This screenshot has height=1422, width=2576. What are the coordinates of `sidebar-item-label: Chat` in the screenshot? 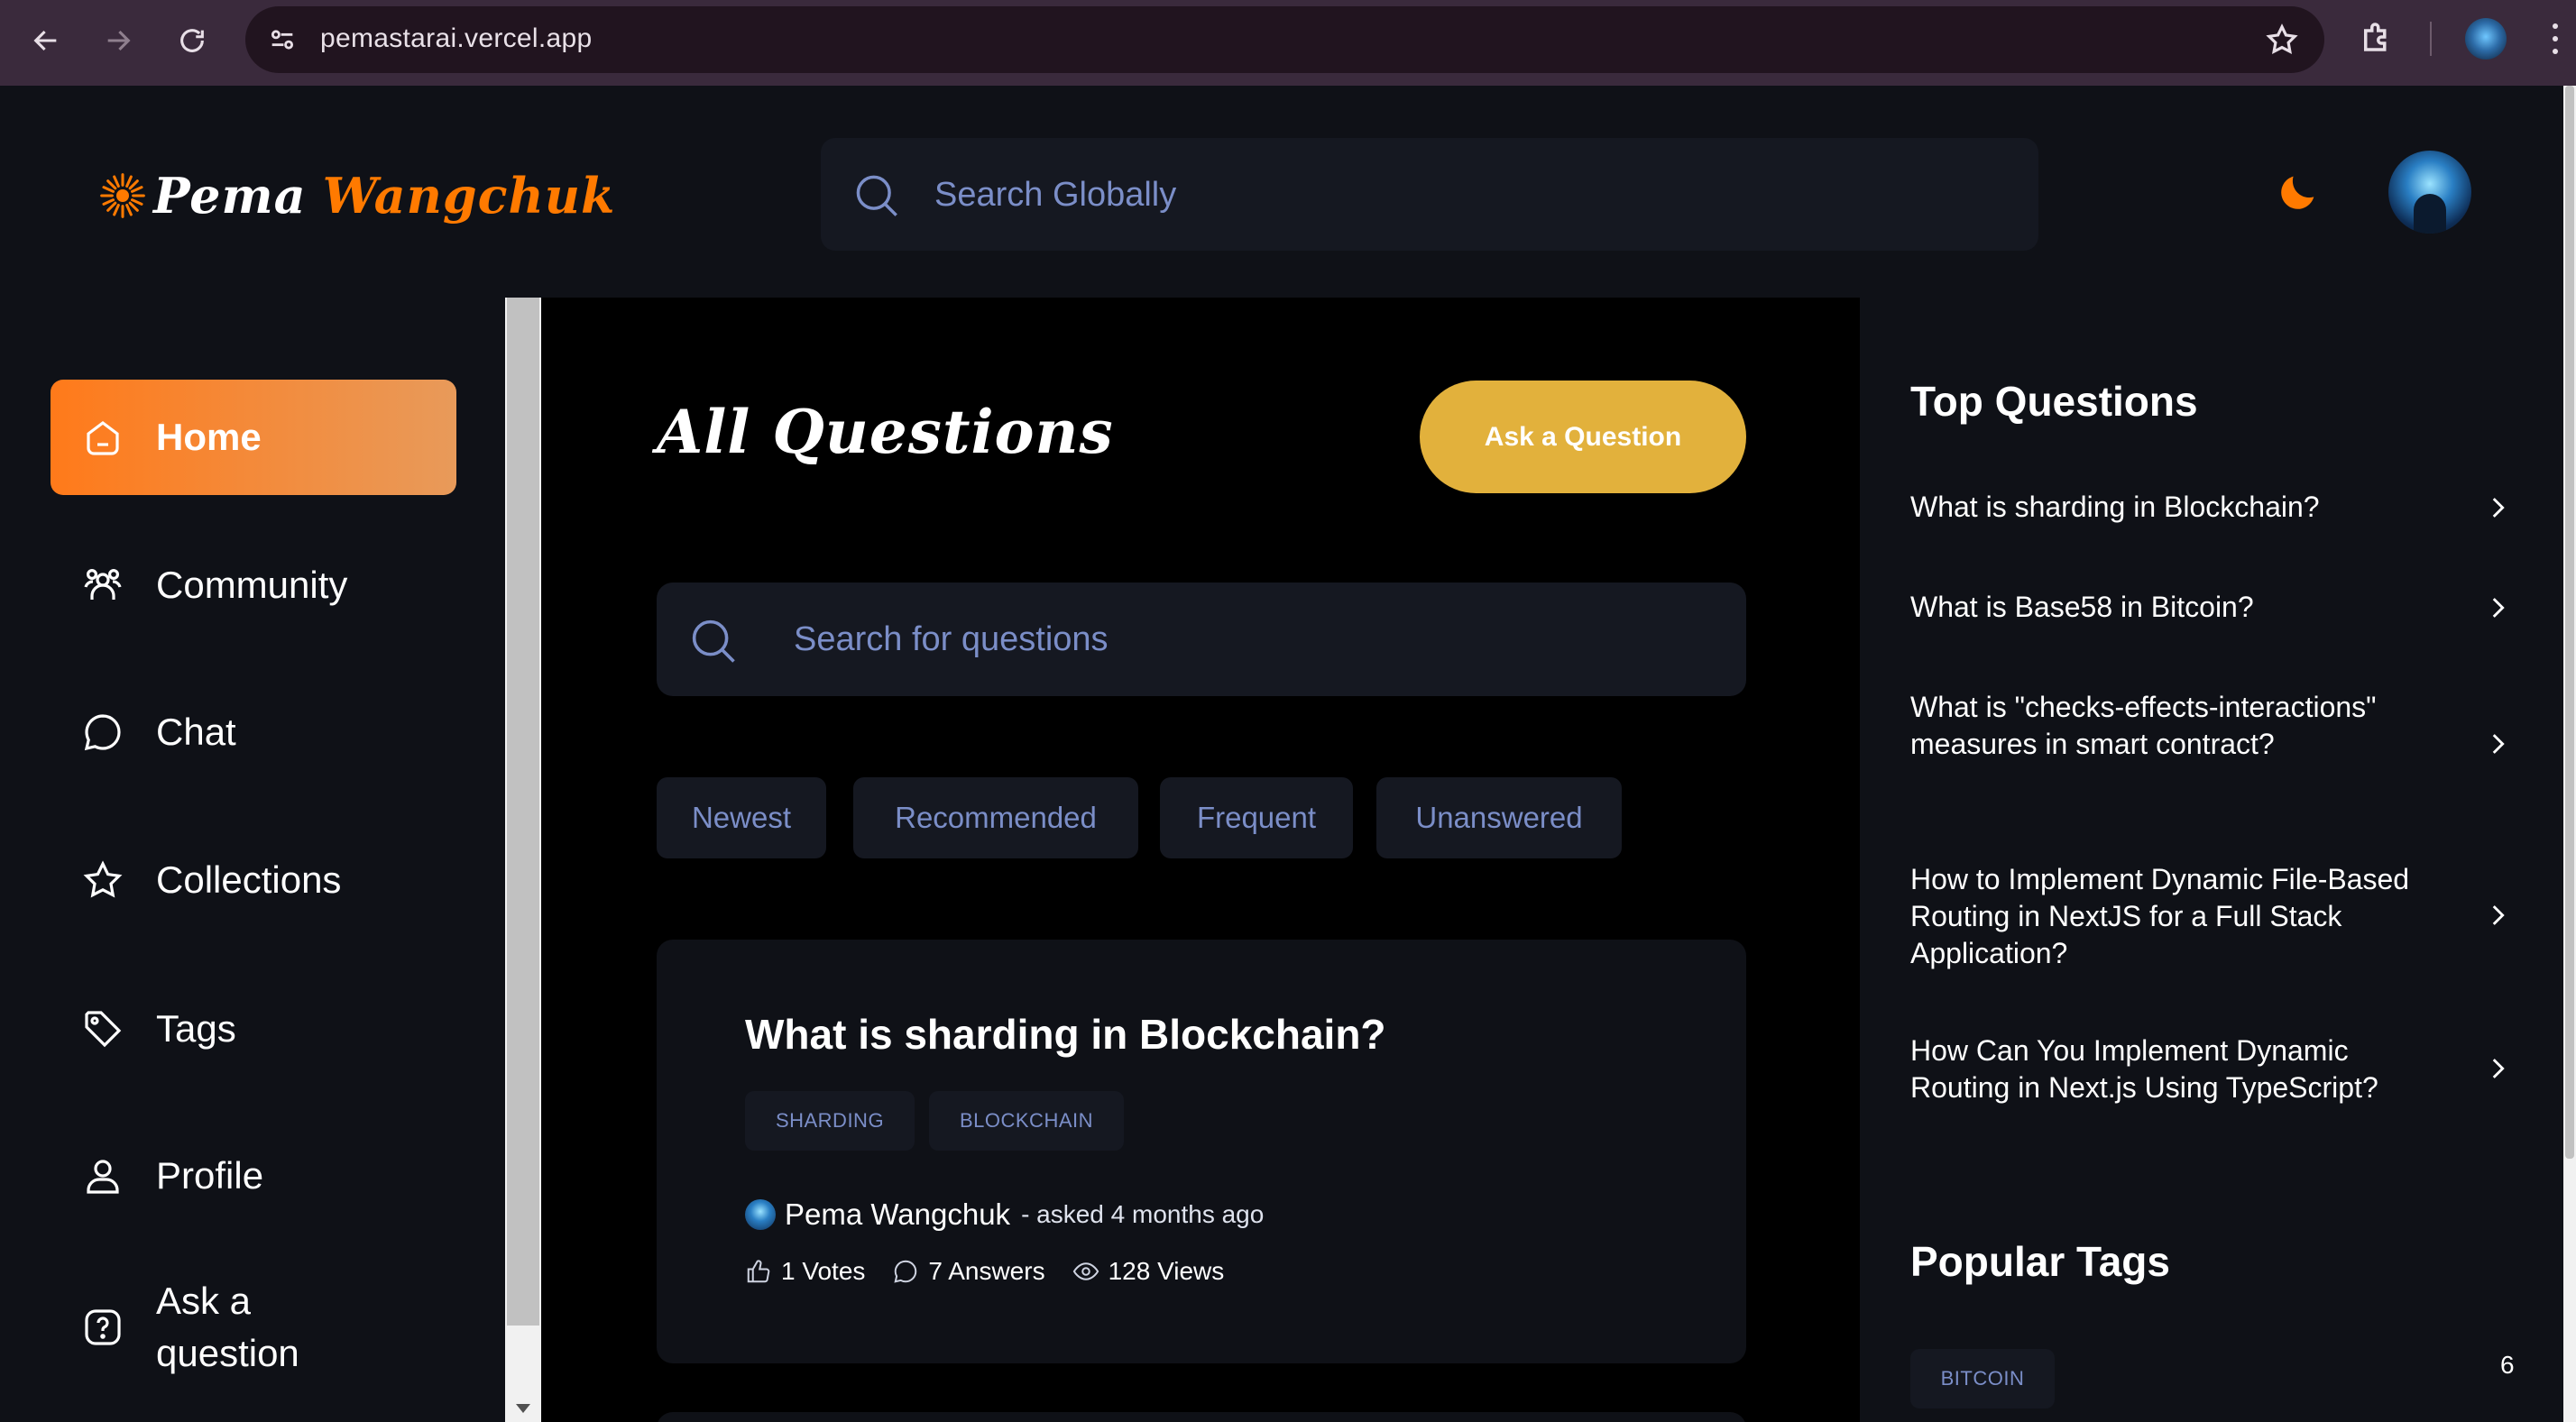 It's located at (196, 732).